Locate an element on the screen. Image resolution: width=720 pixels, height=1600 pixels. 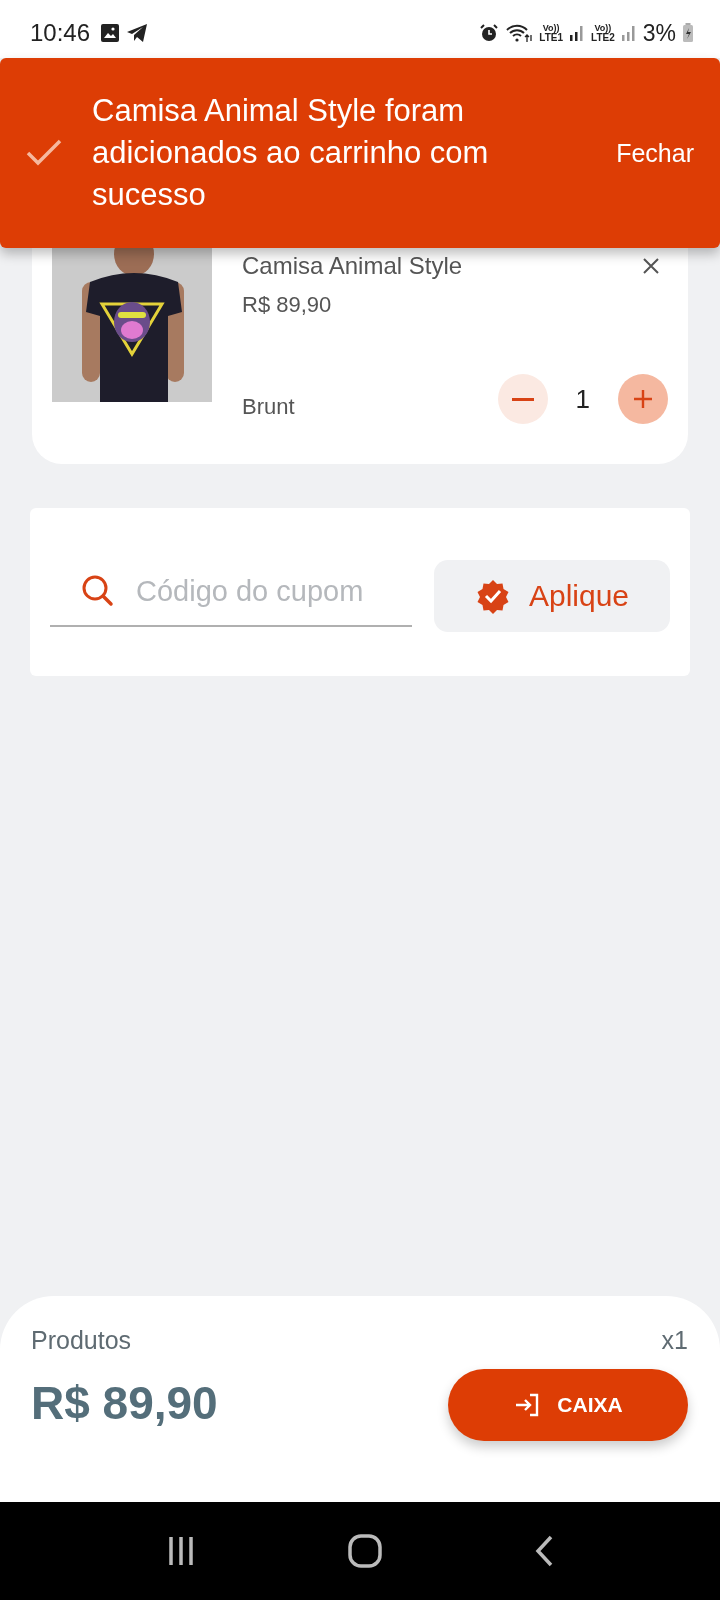
apply-button: Aplique is located at coordinates (552, 596).